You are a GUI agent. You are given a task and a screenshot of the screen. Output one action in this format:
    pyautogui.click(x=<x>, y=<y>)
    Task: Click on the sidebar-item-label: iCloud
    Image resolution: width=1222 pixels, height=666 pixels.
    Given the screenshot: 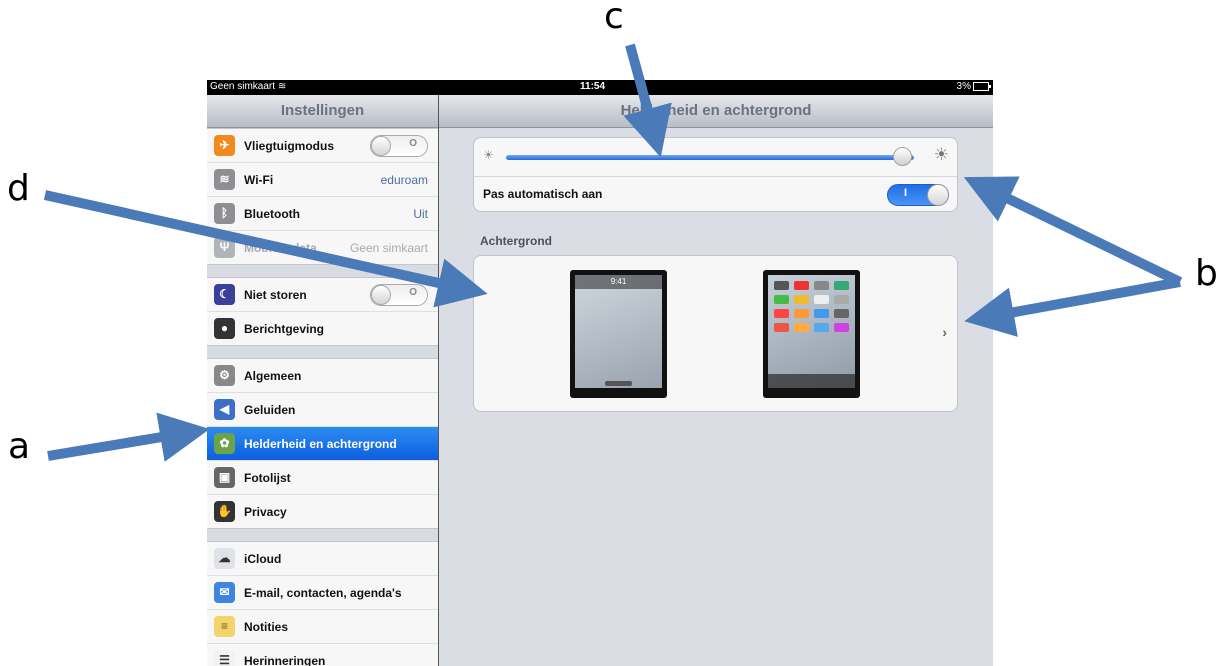 What is the action you would take?
    pyautogui.click(x=263, y=558)
    